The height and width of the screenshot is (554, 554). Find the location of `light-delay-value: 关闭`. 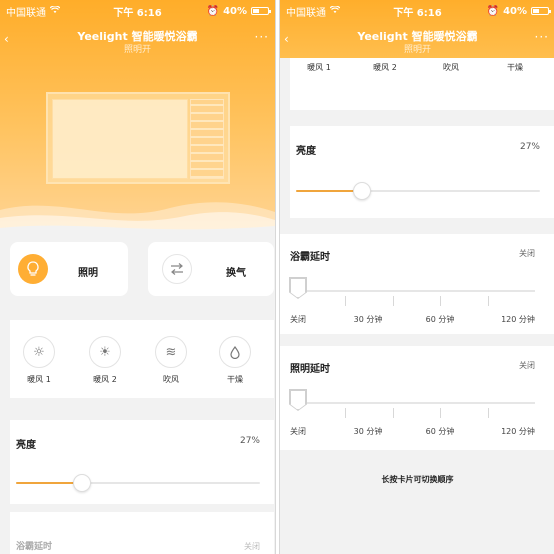

light-delay-value: 关闭 is located at coordinates (527, 365).